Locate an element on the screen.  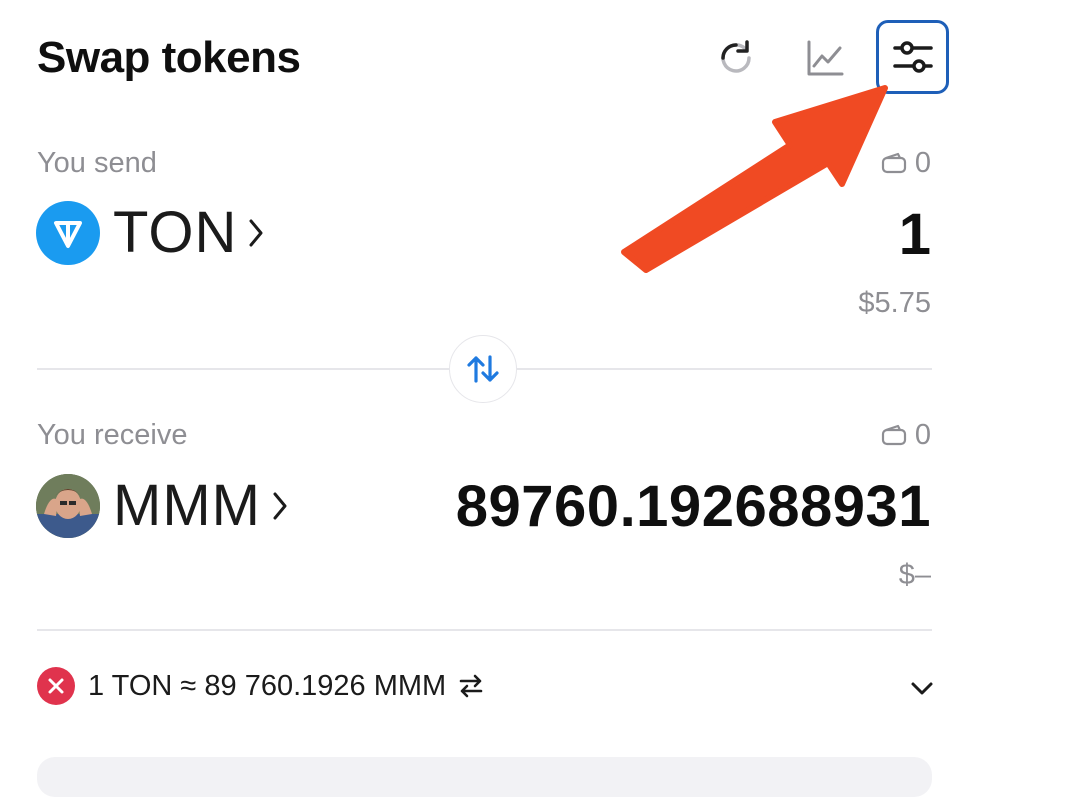
refresh-button is located at coordinates (736, 58).